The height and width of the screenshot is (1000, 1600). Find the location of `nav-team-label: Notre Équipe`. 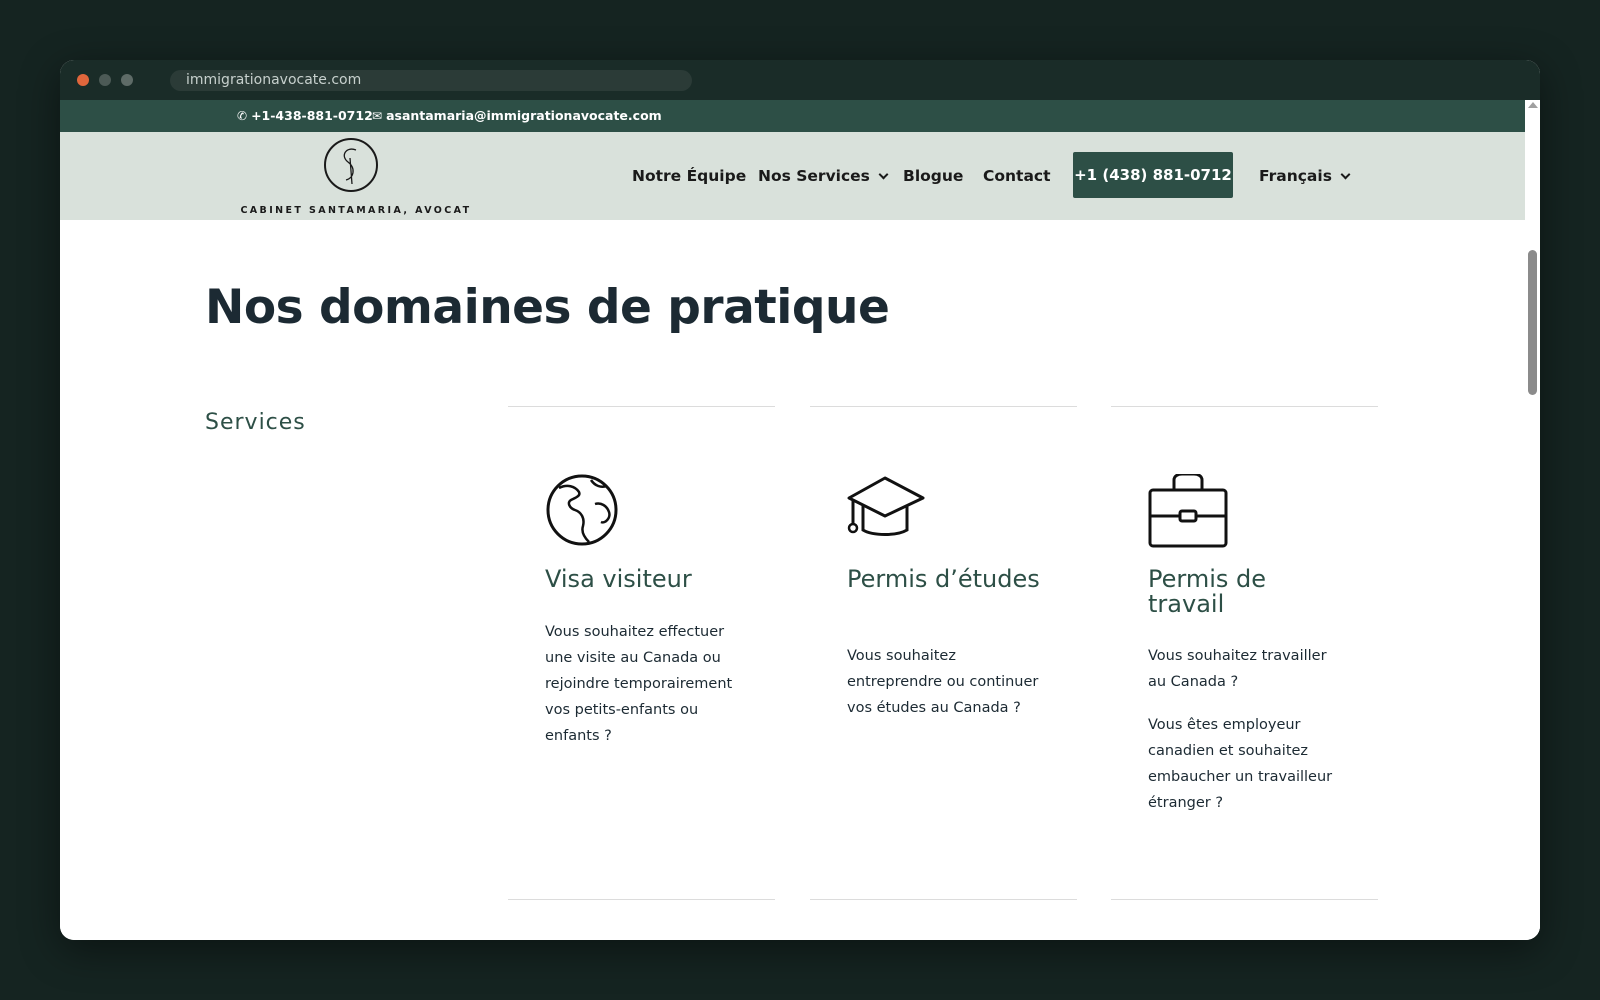

nav-team-label: Notre Équipe is located at coordinates (689, 176).